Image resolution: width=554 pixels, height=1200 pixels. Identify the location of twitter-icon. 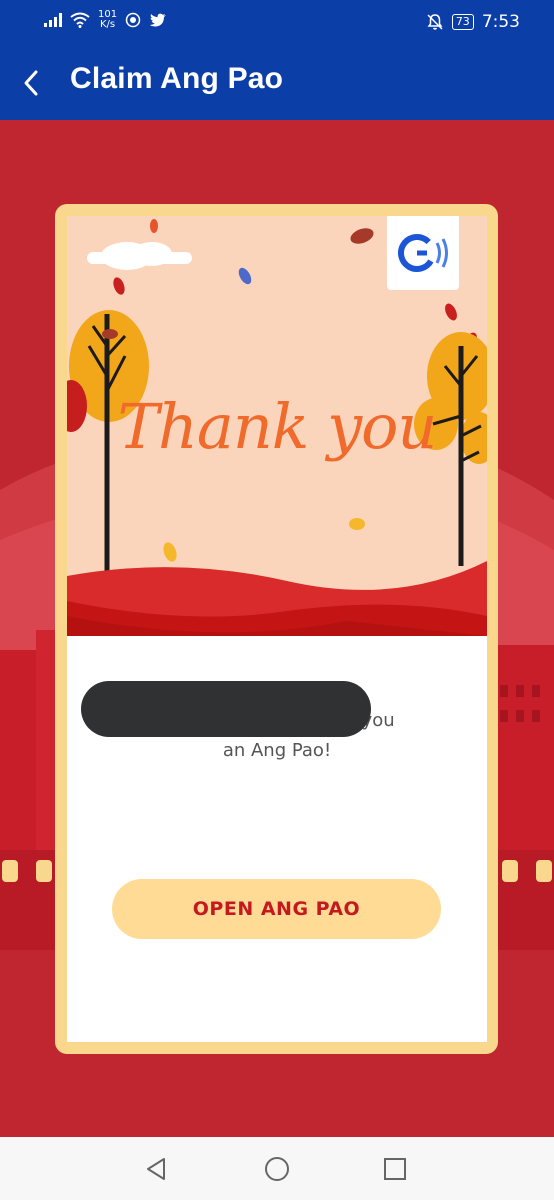
(158, 20).